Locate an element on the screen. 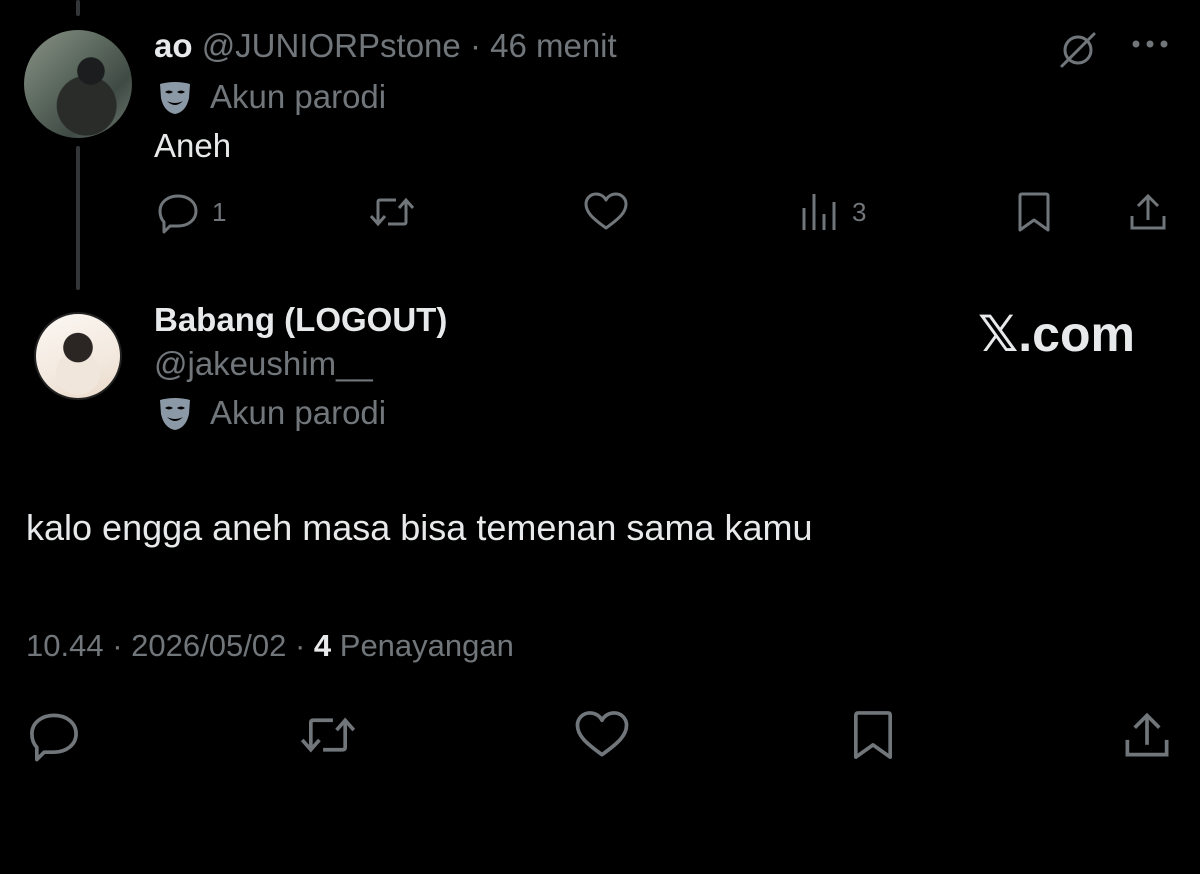  views-icon is located at coordinates (820, 212).